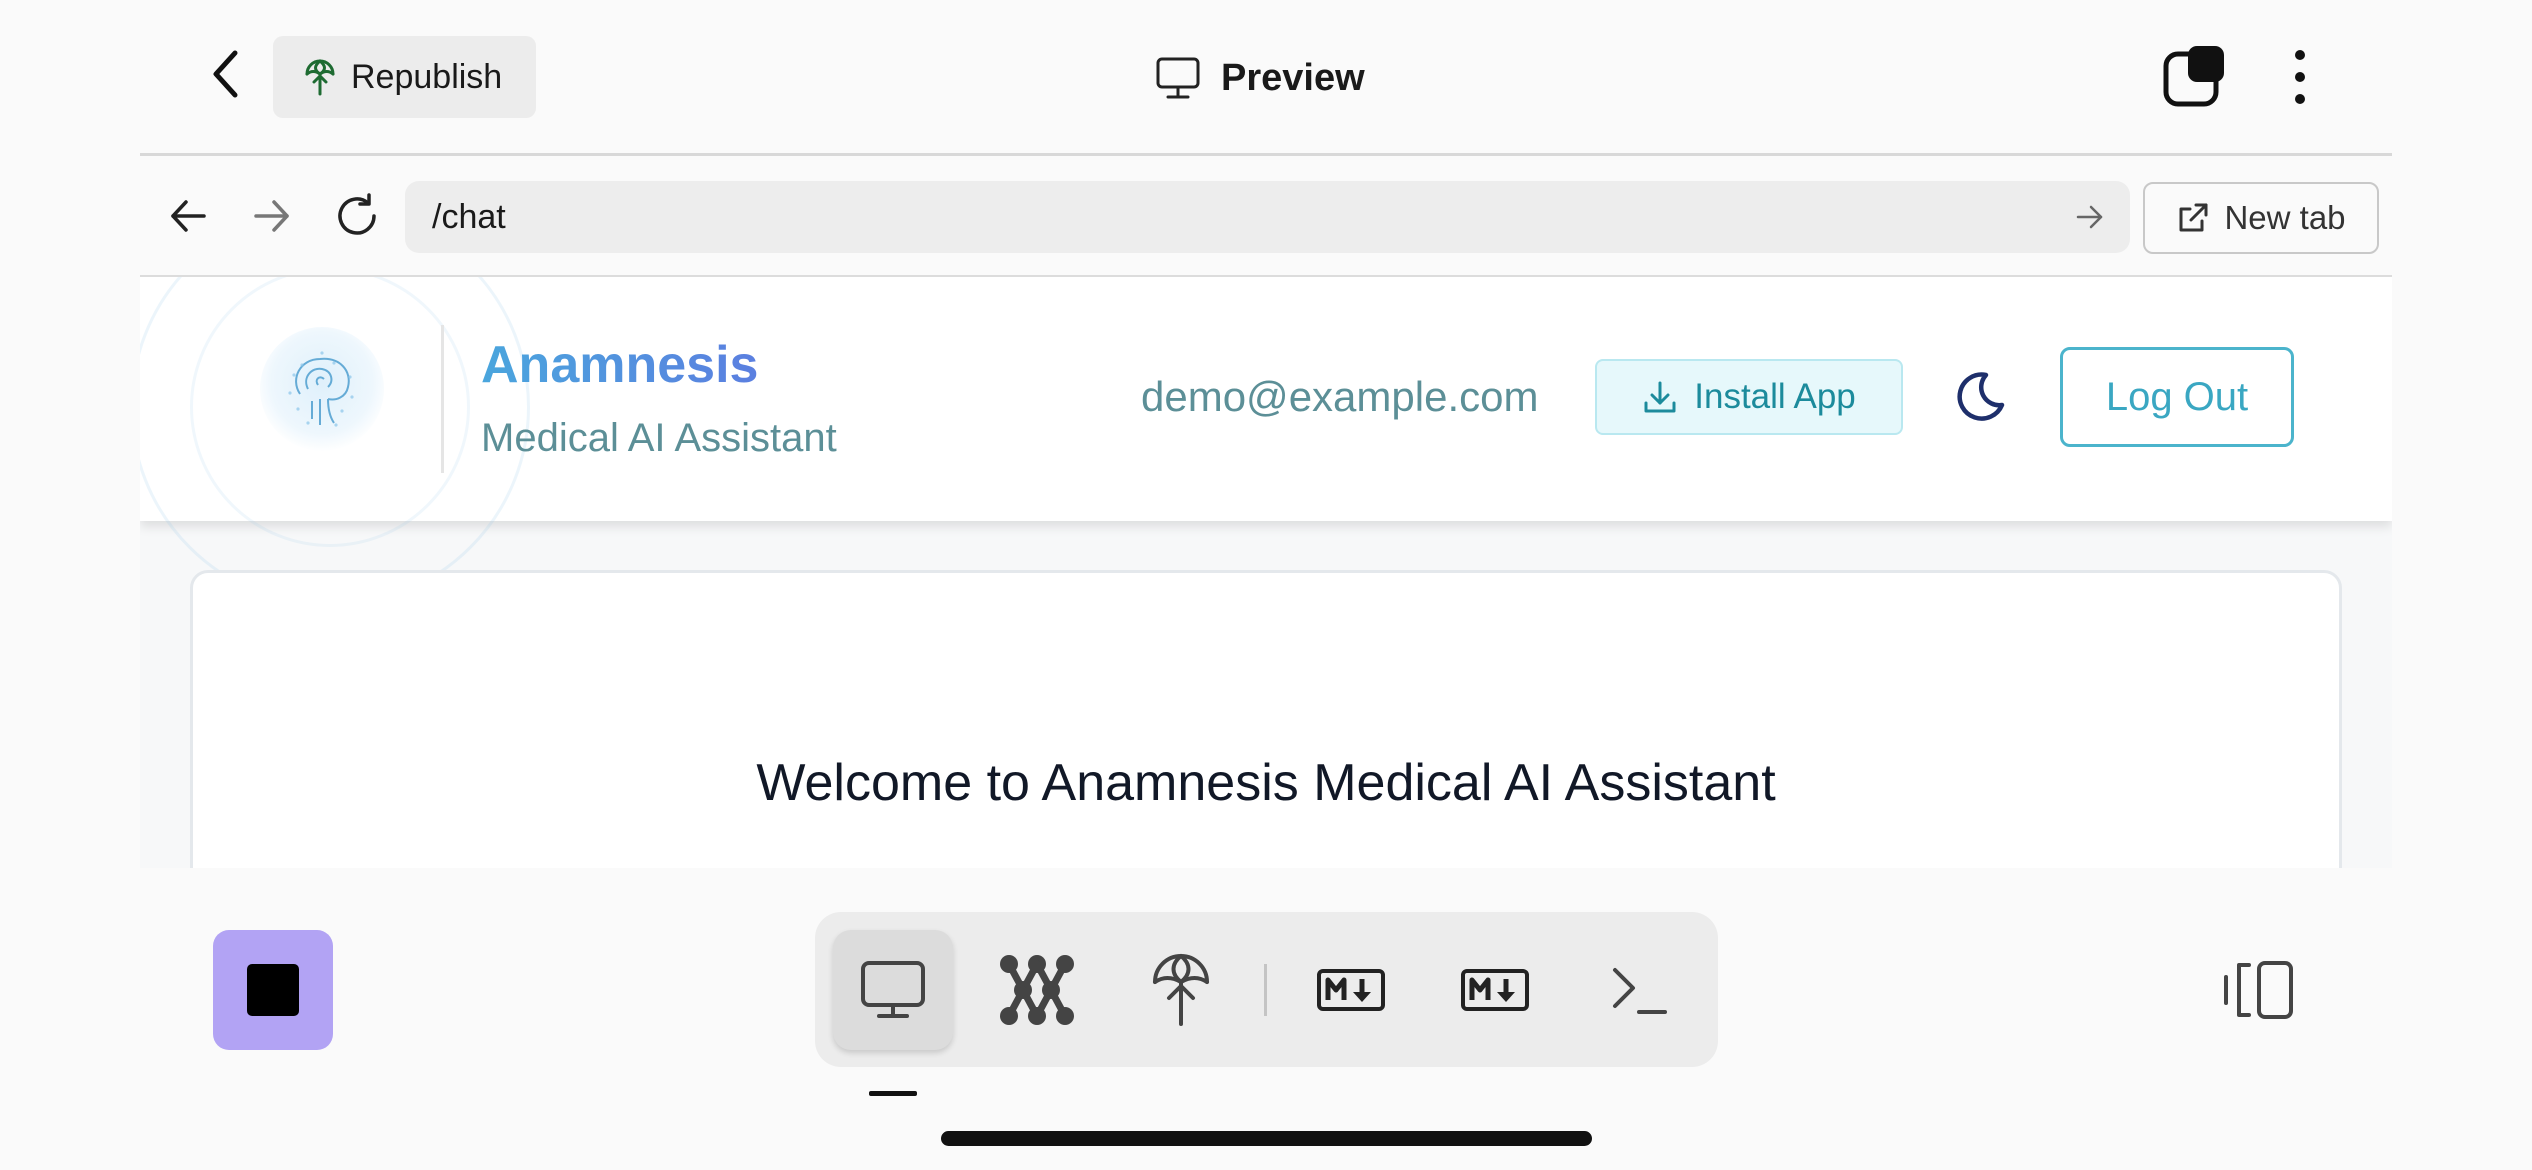 This screenshot has height=1170, width=2532. I want to click on stop-icon, so click(273, 990).